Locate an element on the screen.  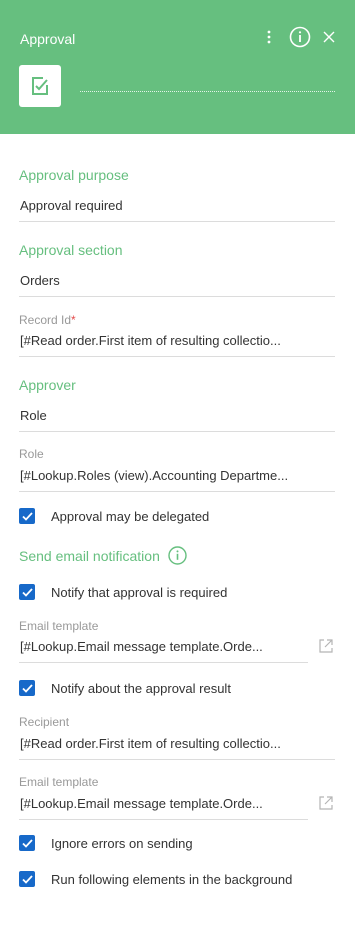
notify-approval-result-checkbox-row: Notify about the approval result is located at coordinates (125, 688).